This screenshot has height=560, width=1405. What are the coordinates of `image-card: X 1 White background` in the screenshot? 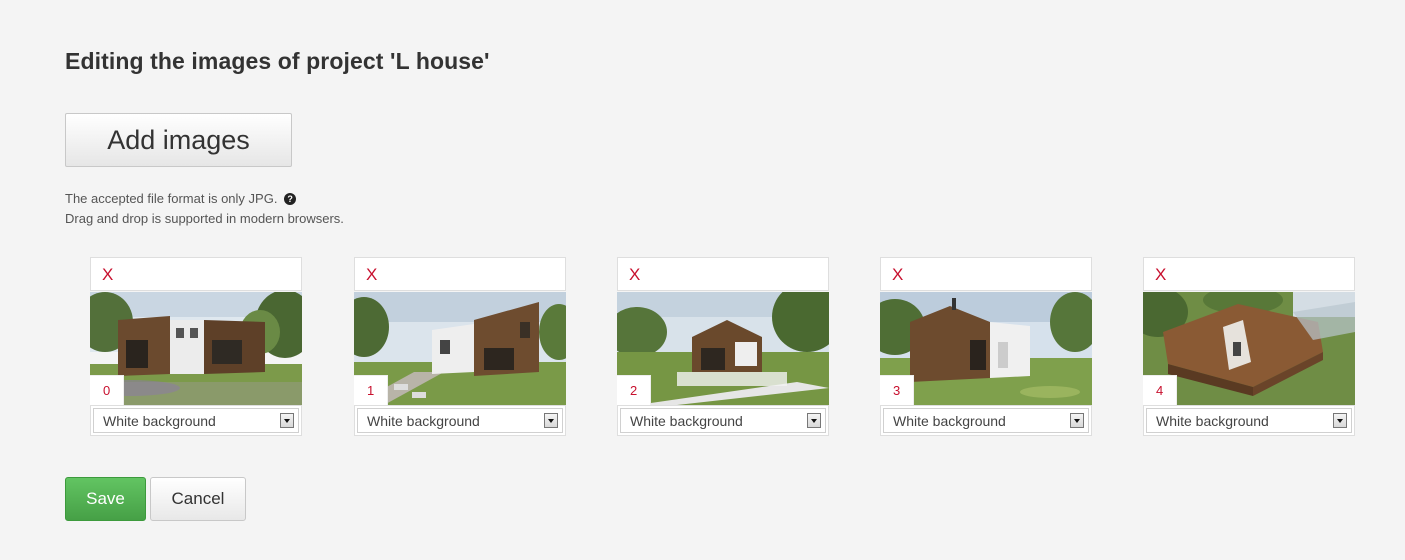 It's located at (460, 346).